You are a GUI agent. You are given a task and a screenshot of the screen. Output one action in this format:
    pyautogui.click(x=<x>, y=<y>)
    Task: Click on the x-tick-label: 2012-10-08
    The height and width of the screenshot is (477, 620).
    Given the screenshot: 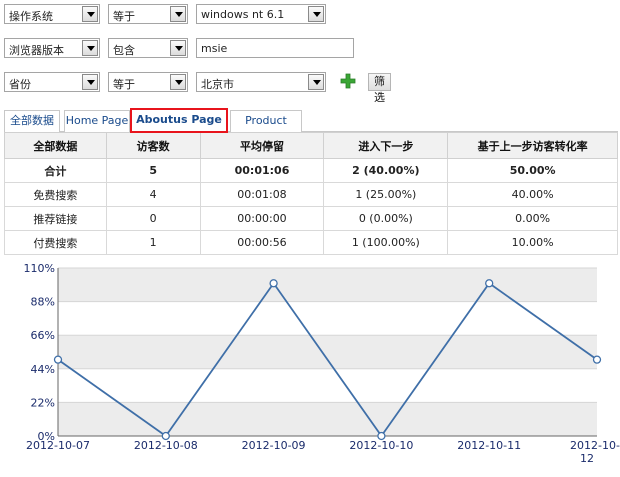 What is the action you would take?
    pyautogui.click(x=166, y=445)
    